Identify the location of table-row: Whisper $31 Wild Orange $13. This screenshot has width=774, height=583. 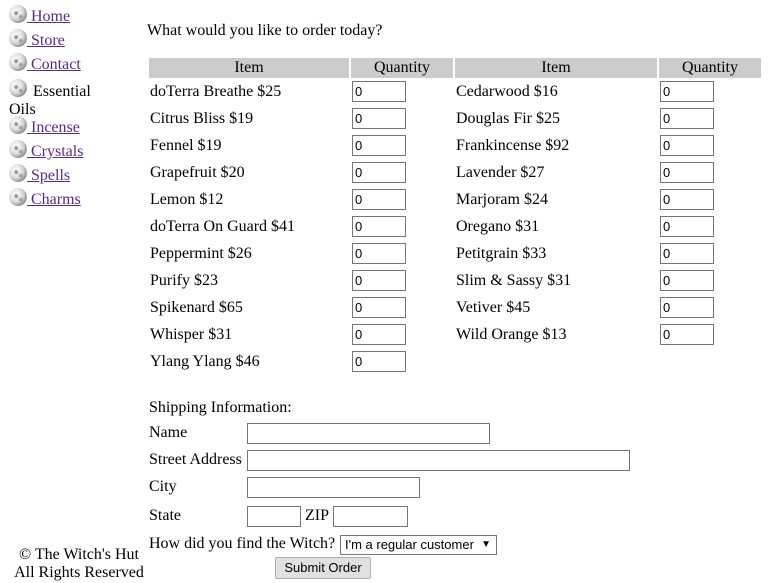
(455, 334).